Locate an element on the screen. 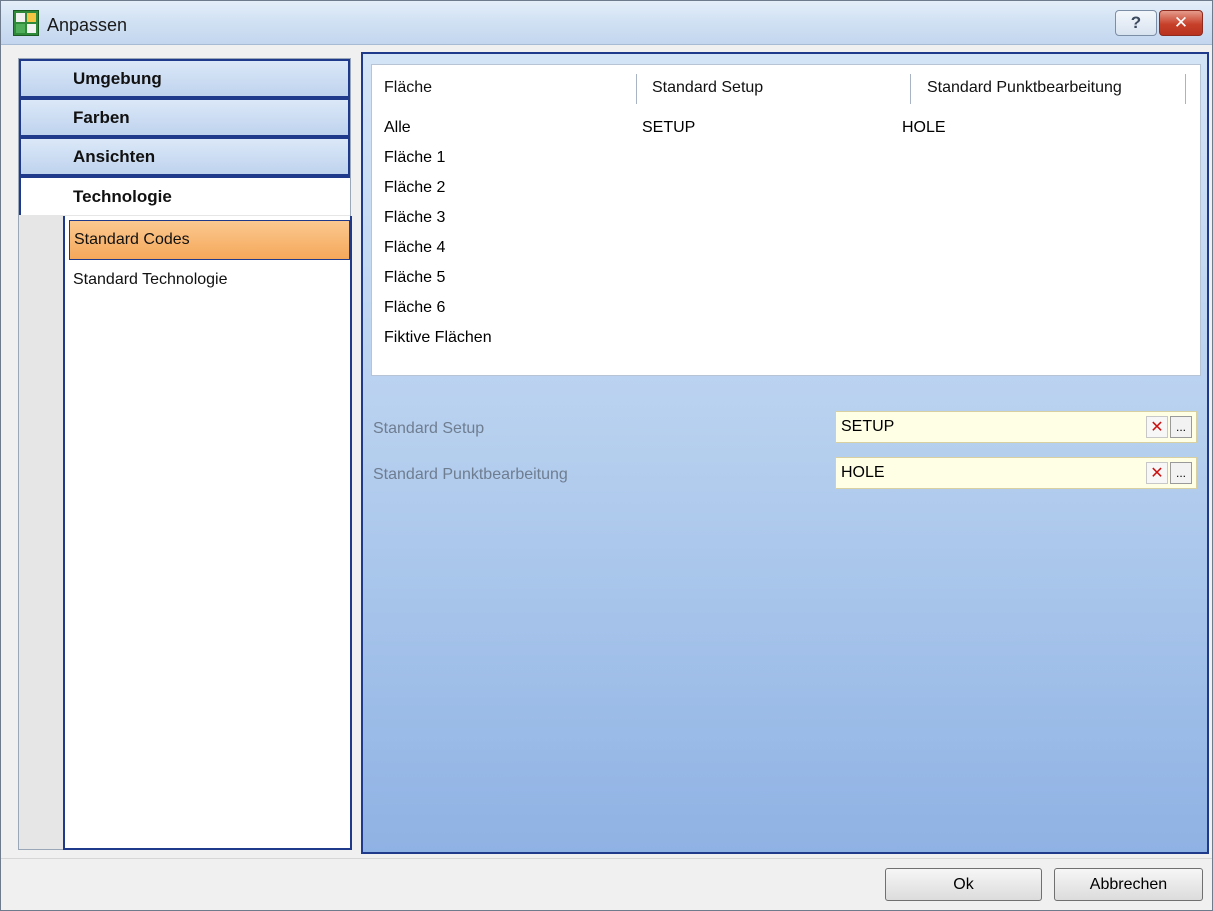 The width and height of the screenshot is (1213, 911). cell-flaeche: Fläche 4 is located at coordinates (415, 247).